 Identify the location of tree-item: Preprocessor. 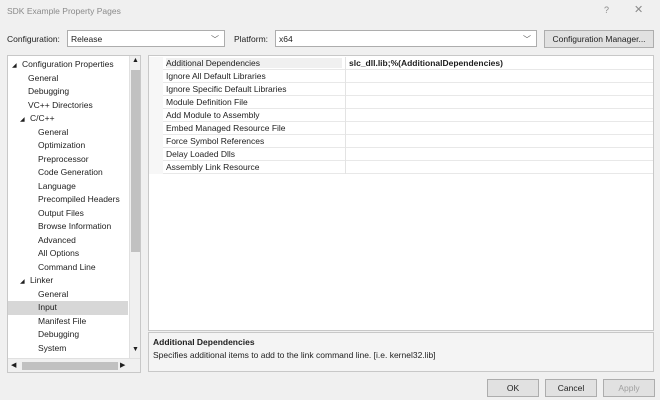
(68, 160).